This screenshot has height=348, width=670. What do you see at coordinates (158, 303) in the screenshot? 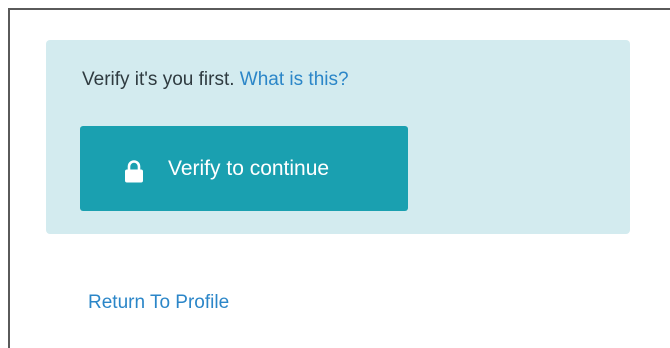
I see `return-to-profile-link: Return To Profile` at bounding box center [158, 303].